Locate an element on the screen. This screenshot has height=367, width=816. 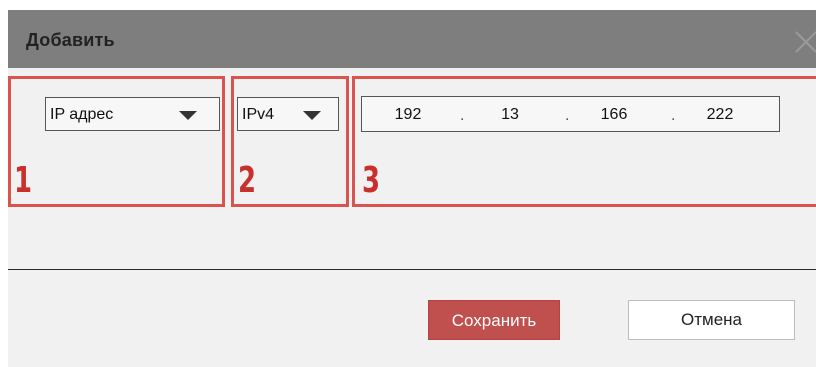
ip-version-select: IPv4 is located at coordinates (288, 114).